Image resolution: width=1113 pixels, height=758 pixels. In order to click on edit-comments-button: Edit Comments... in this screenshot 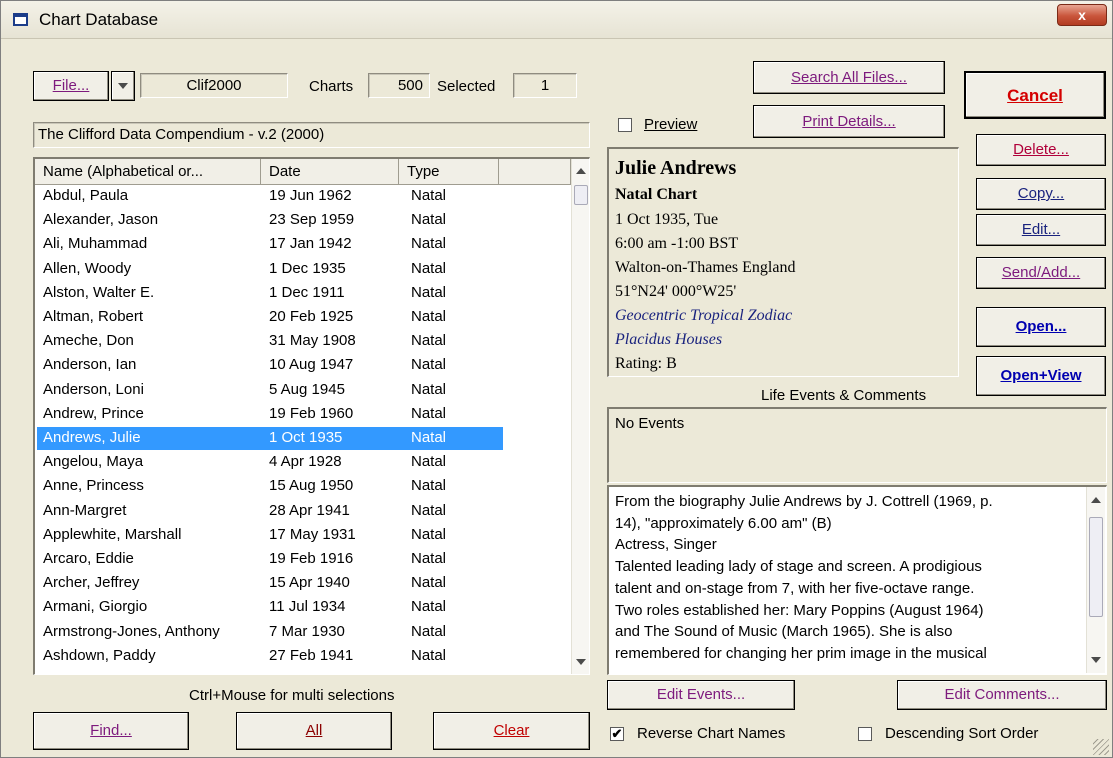, I will do `click(1002, 695)`.